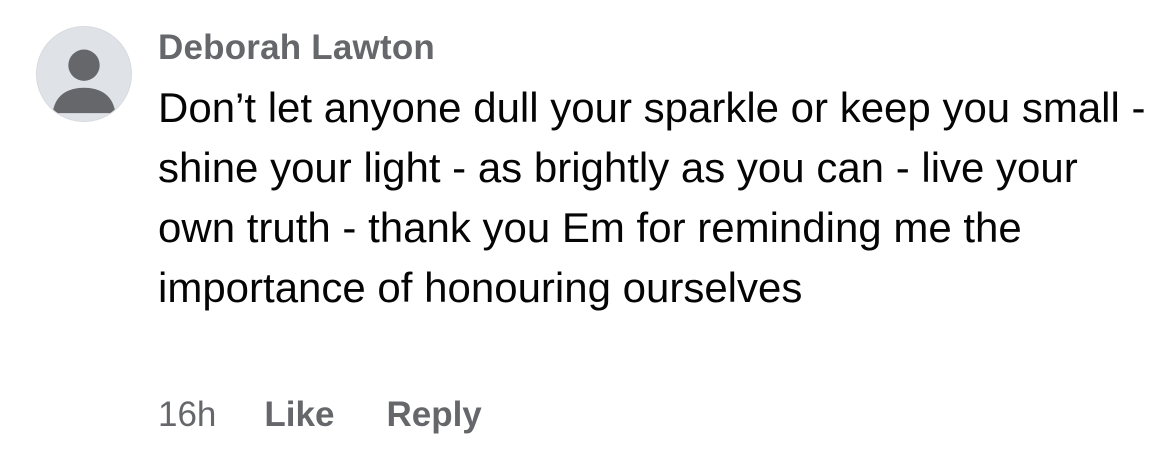 This screenshot has width=1170, height=474. Describe the element at coordinates (296, 48) in the screenshot. I see `comment-author-name: Deborah Lawton` at that location.